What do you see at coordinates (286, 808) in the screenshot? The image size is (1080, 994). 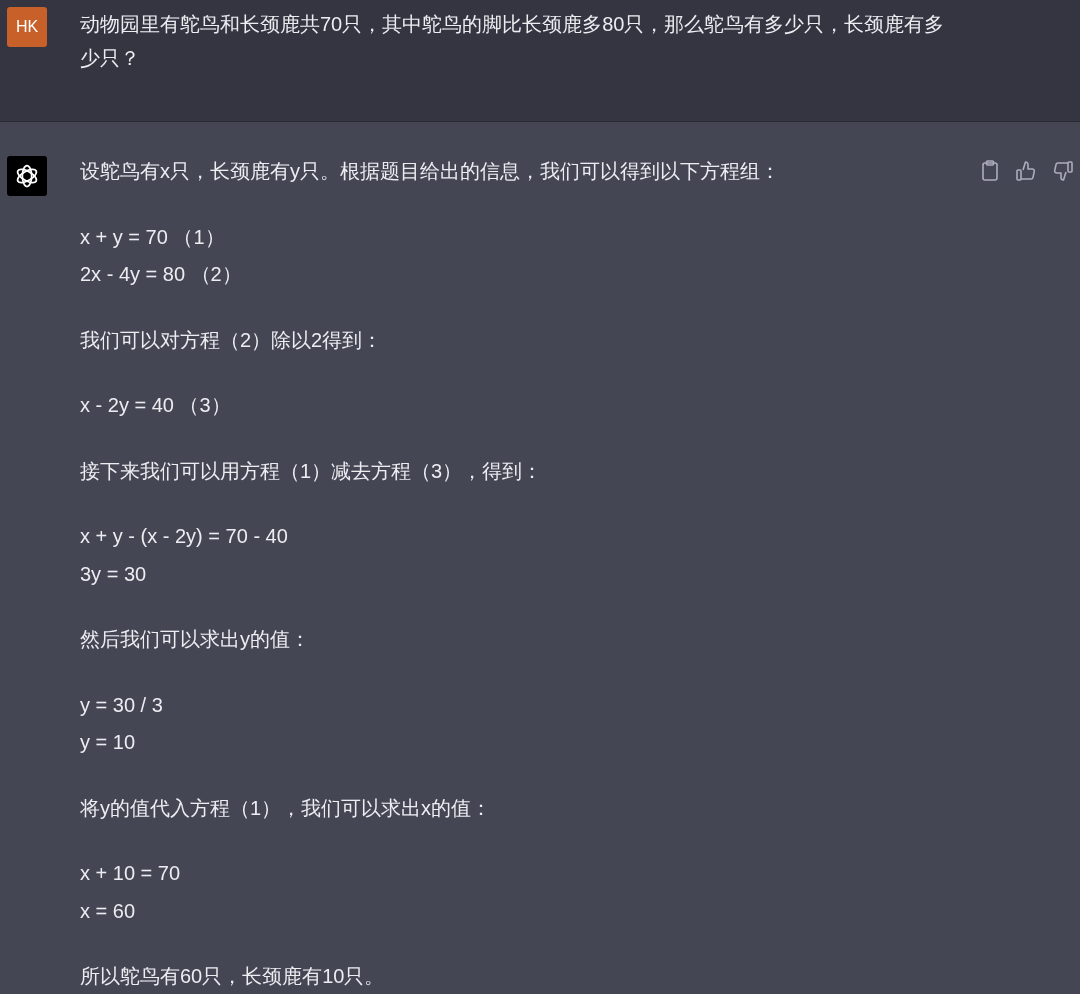 I see `answer-line: 将y的值代入方程（1），我们可以求出x的值：` at bounding box center [286, 808].